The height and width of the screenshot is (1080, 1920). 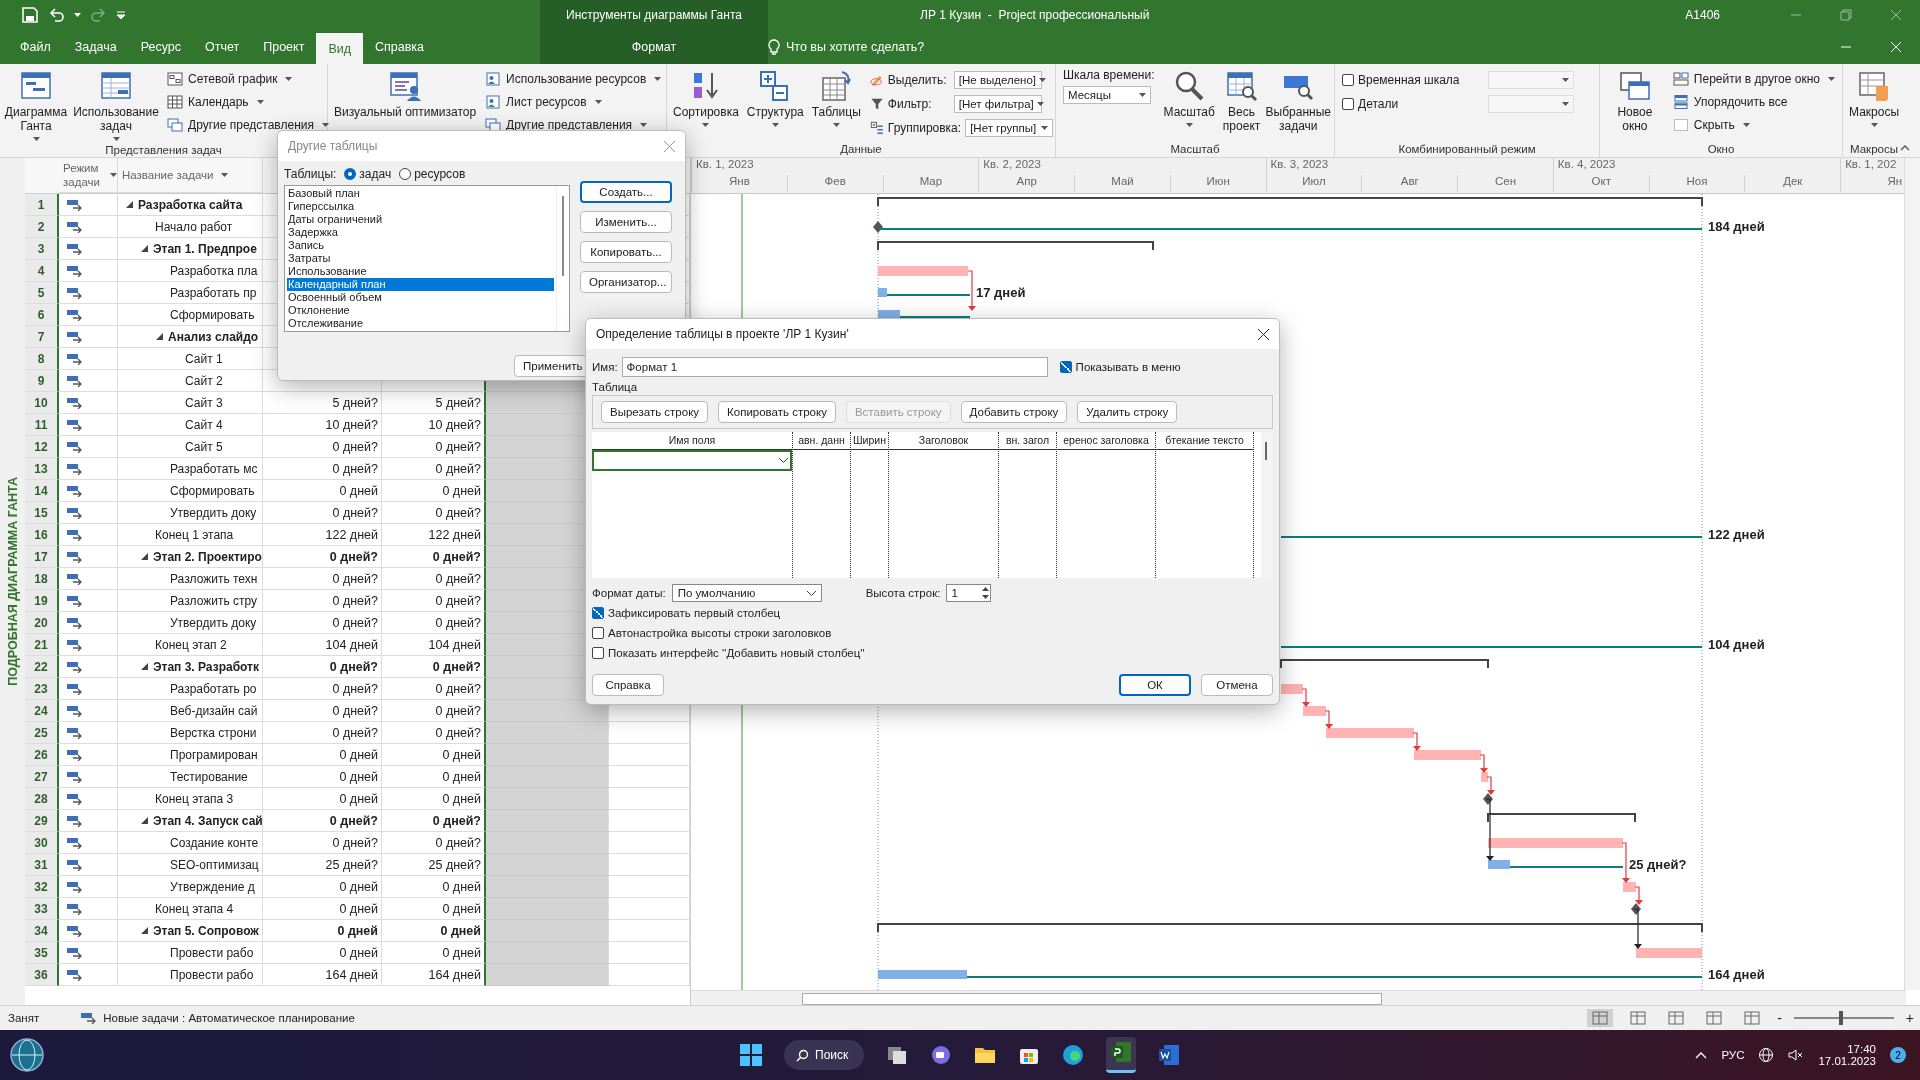 I want to click on tell-me-search: Что вы хотите сделать?, so click(x=846, y=47).